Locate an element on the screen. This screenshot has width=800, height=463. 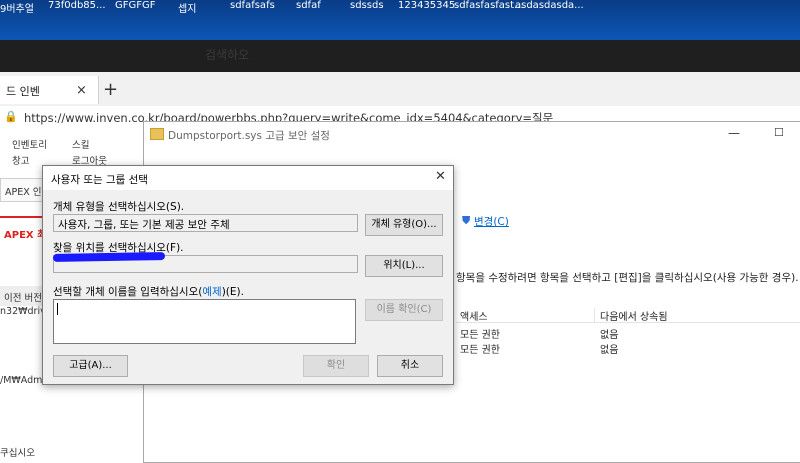
column-header: 다음에서 상속됨 is located at coordinates (634, 315).